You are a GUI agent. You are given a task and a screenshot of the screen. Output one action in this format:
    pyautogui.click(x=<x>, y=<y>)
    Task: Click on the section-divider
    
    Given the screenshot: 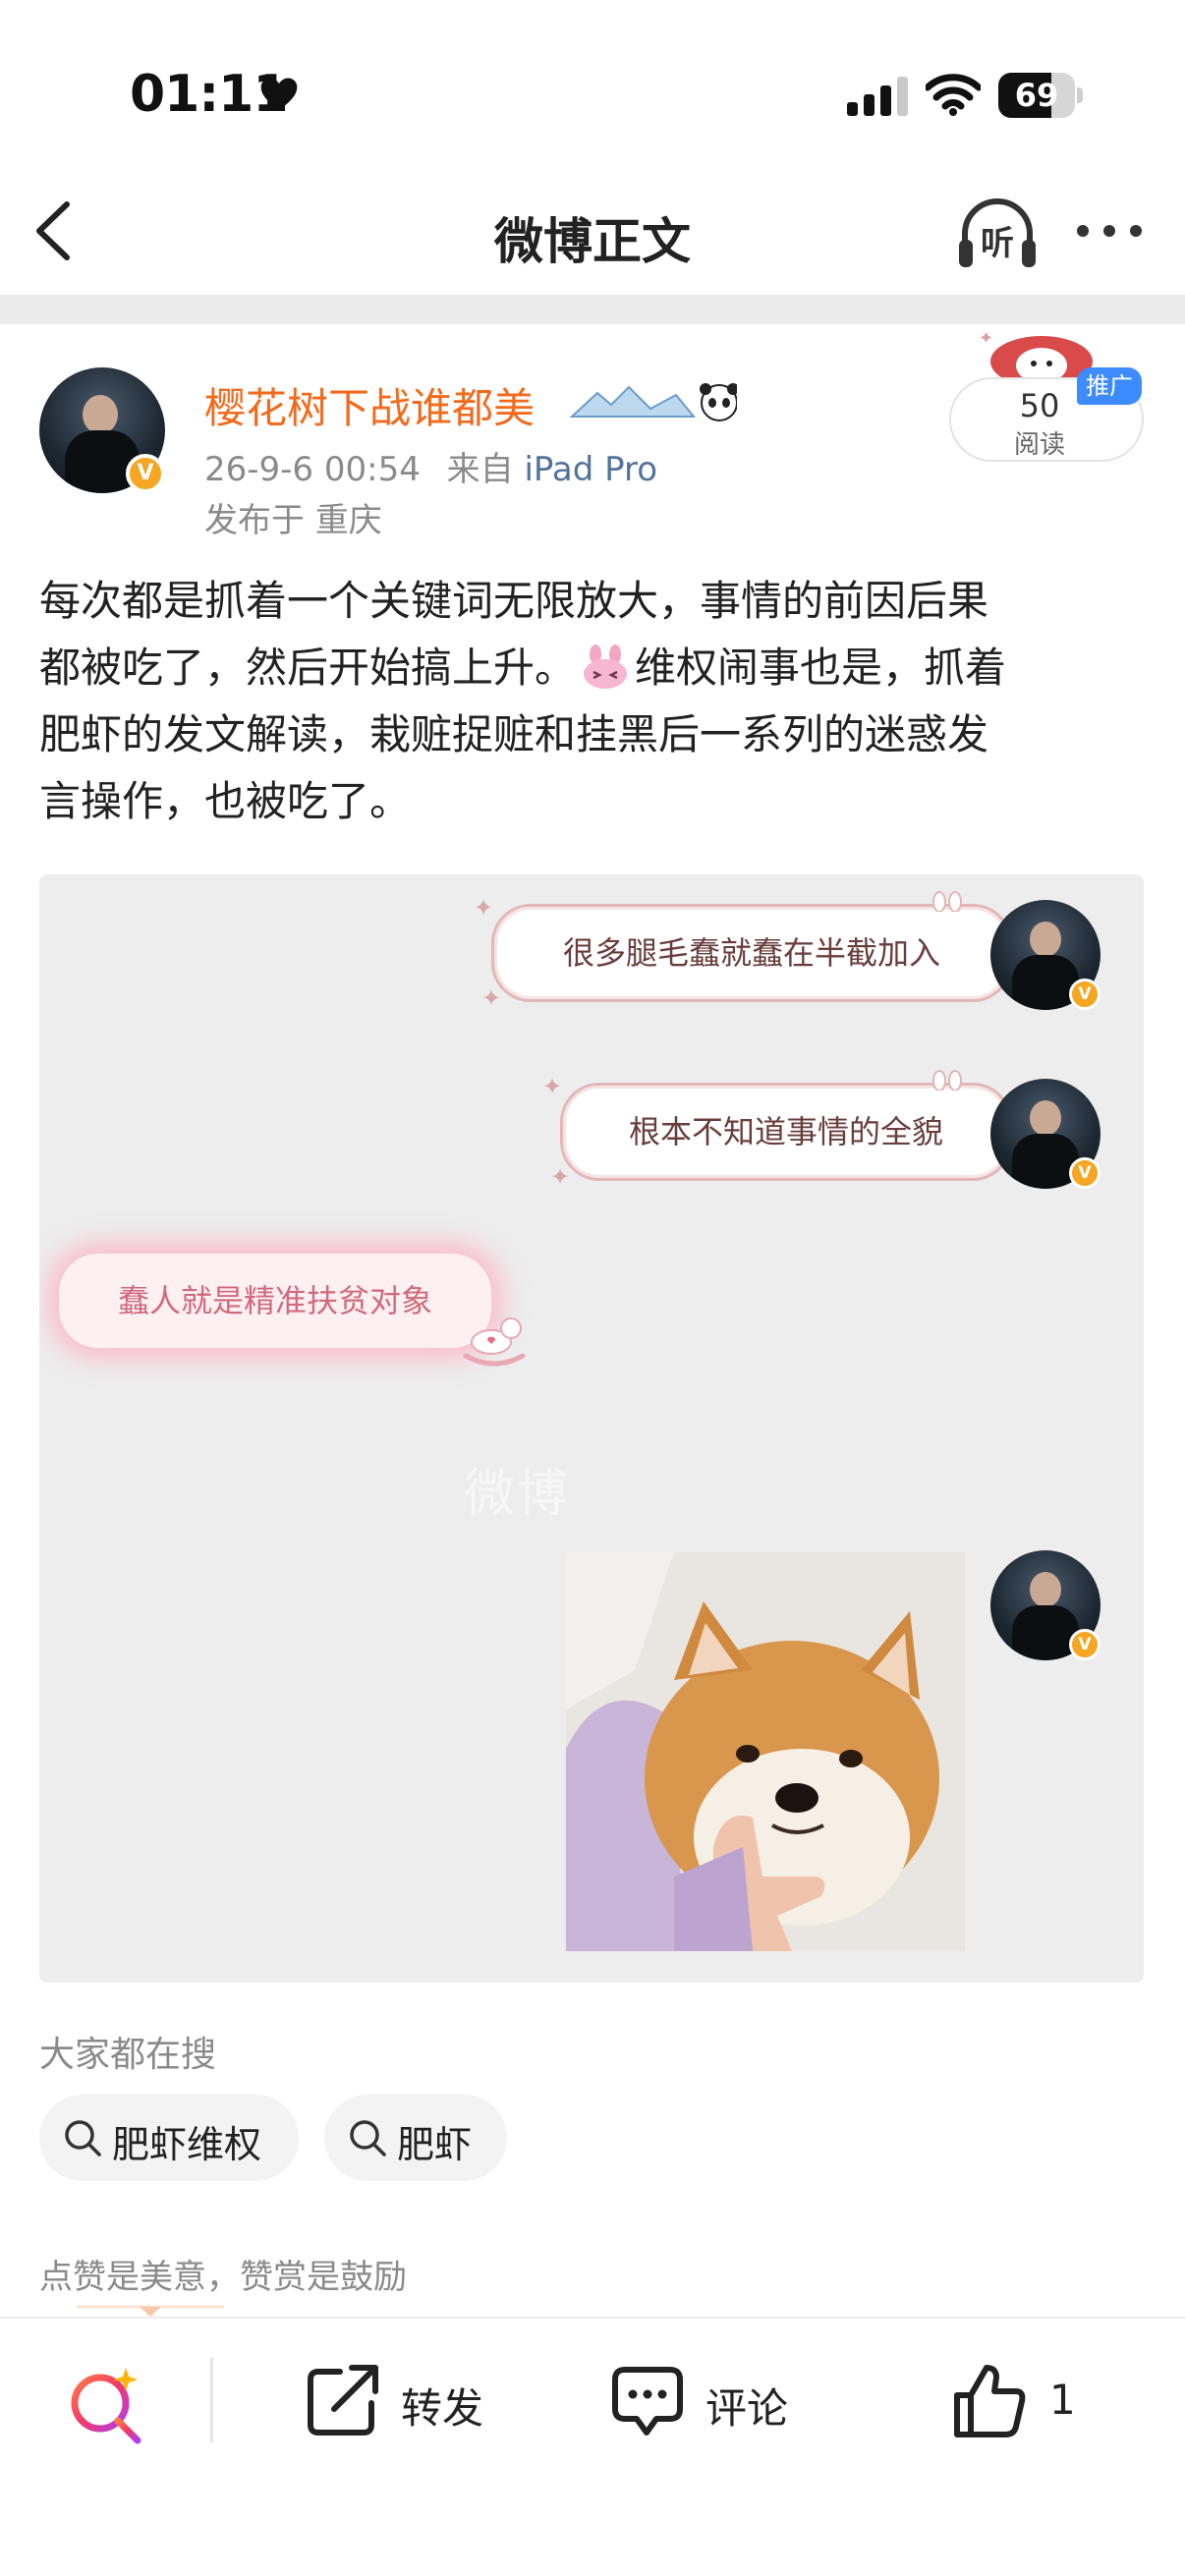 What is the action you would take?
    pyautogui.click(x=592, y=309)
    